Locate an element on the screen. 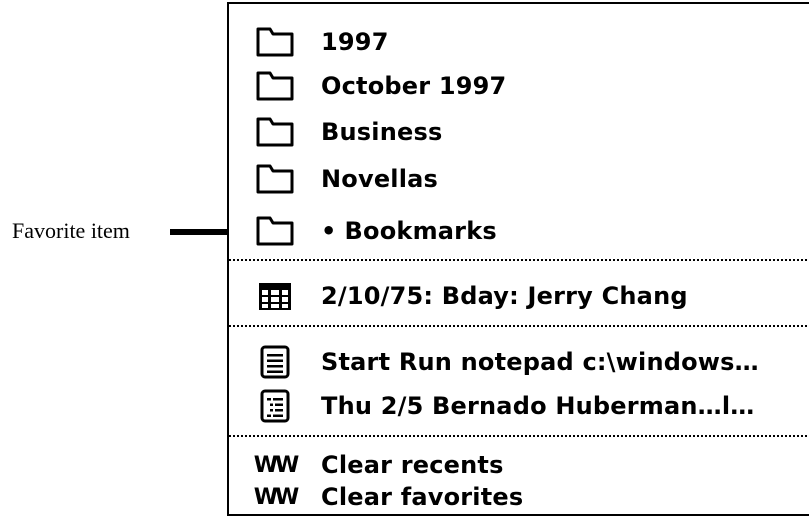 Image resolution: width=809 pixels, height=518 pixels. document-icon is located at coordinates (275, 362).